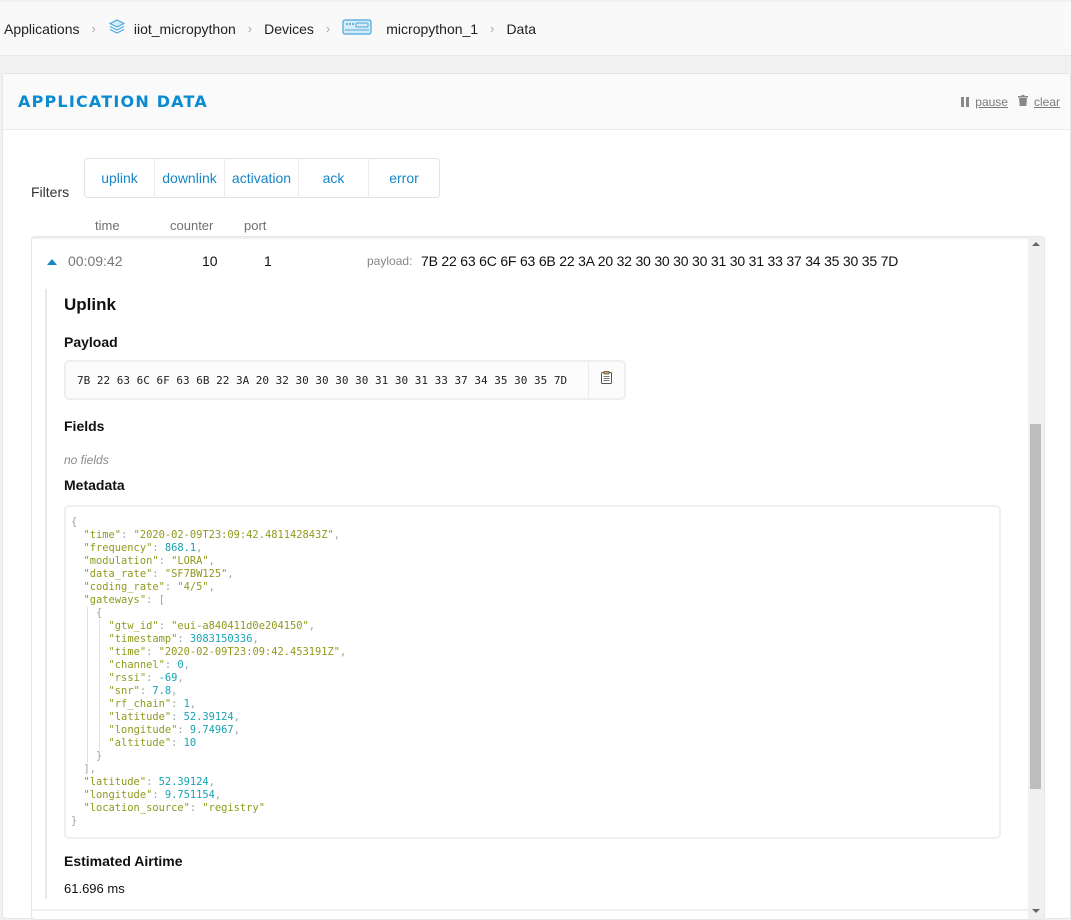  I want to click on clear-button: clear, so click(1038, 101).